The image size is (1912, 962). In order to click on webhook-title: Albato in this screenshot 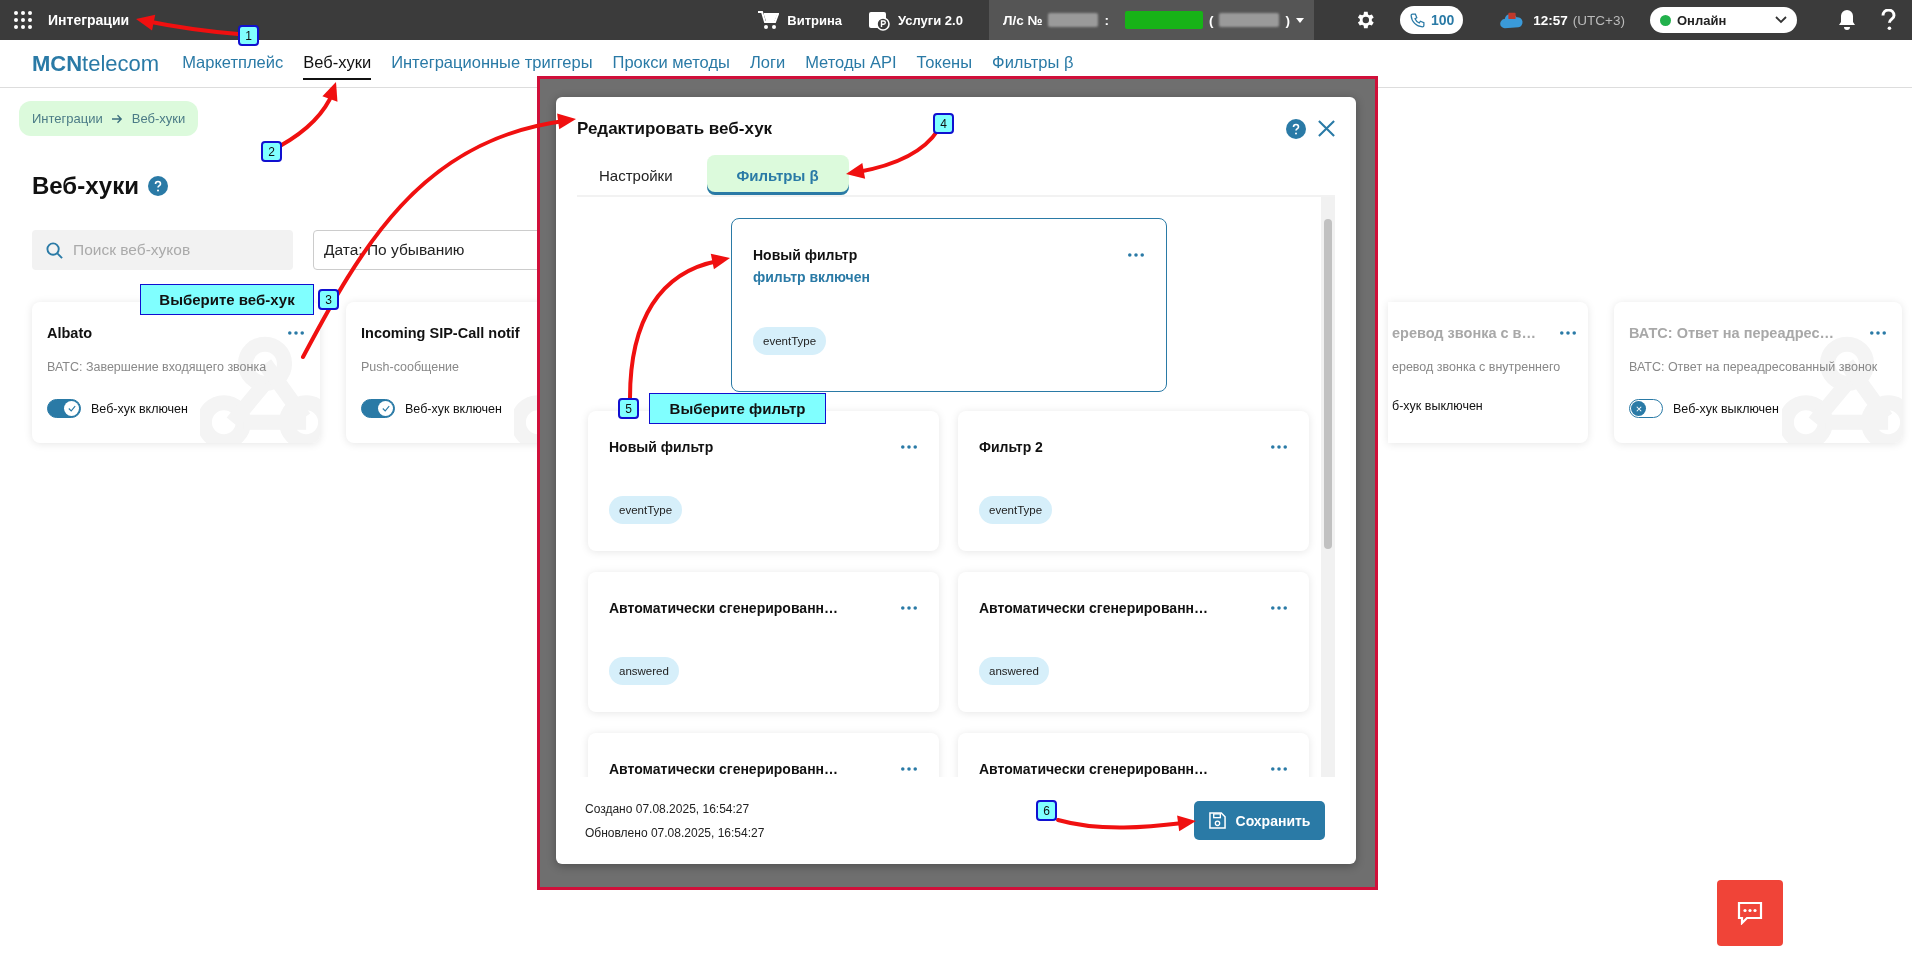, I will do `click(70, 333)`.